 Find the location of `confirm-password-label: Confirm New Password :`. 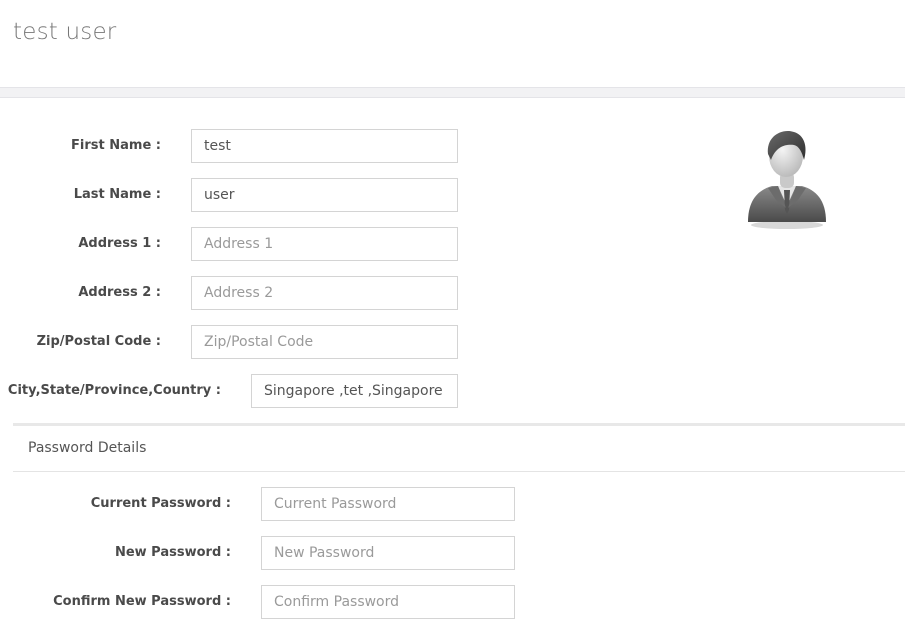

confirm-password-label: Confirm New Password : is located at coordinates (142, 601).